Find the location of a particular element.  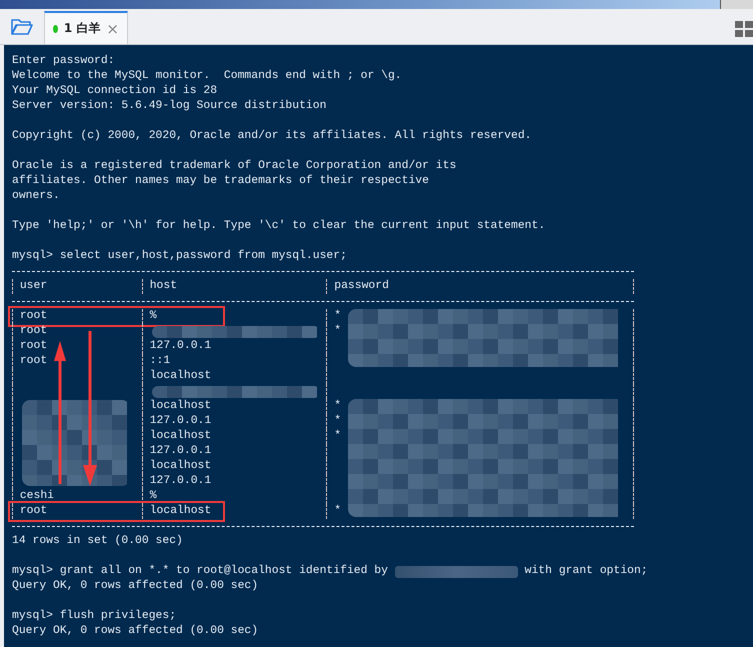

terminal-line: Your MySQL connection id is 28 is located at coordinates (115, 91).